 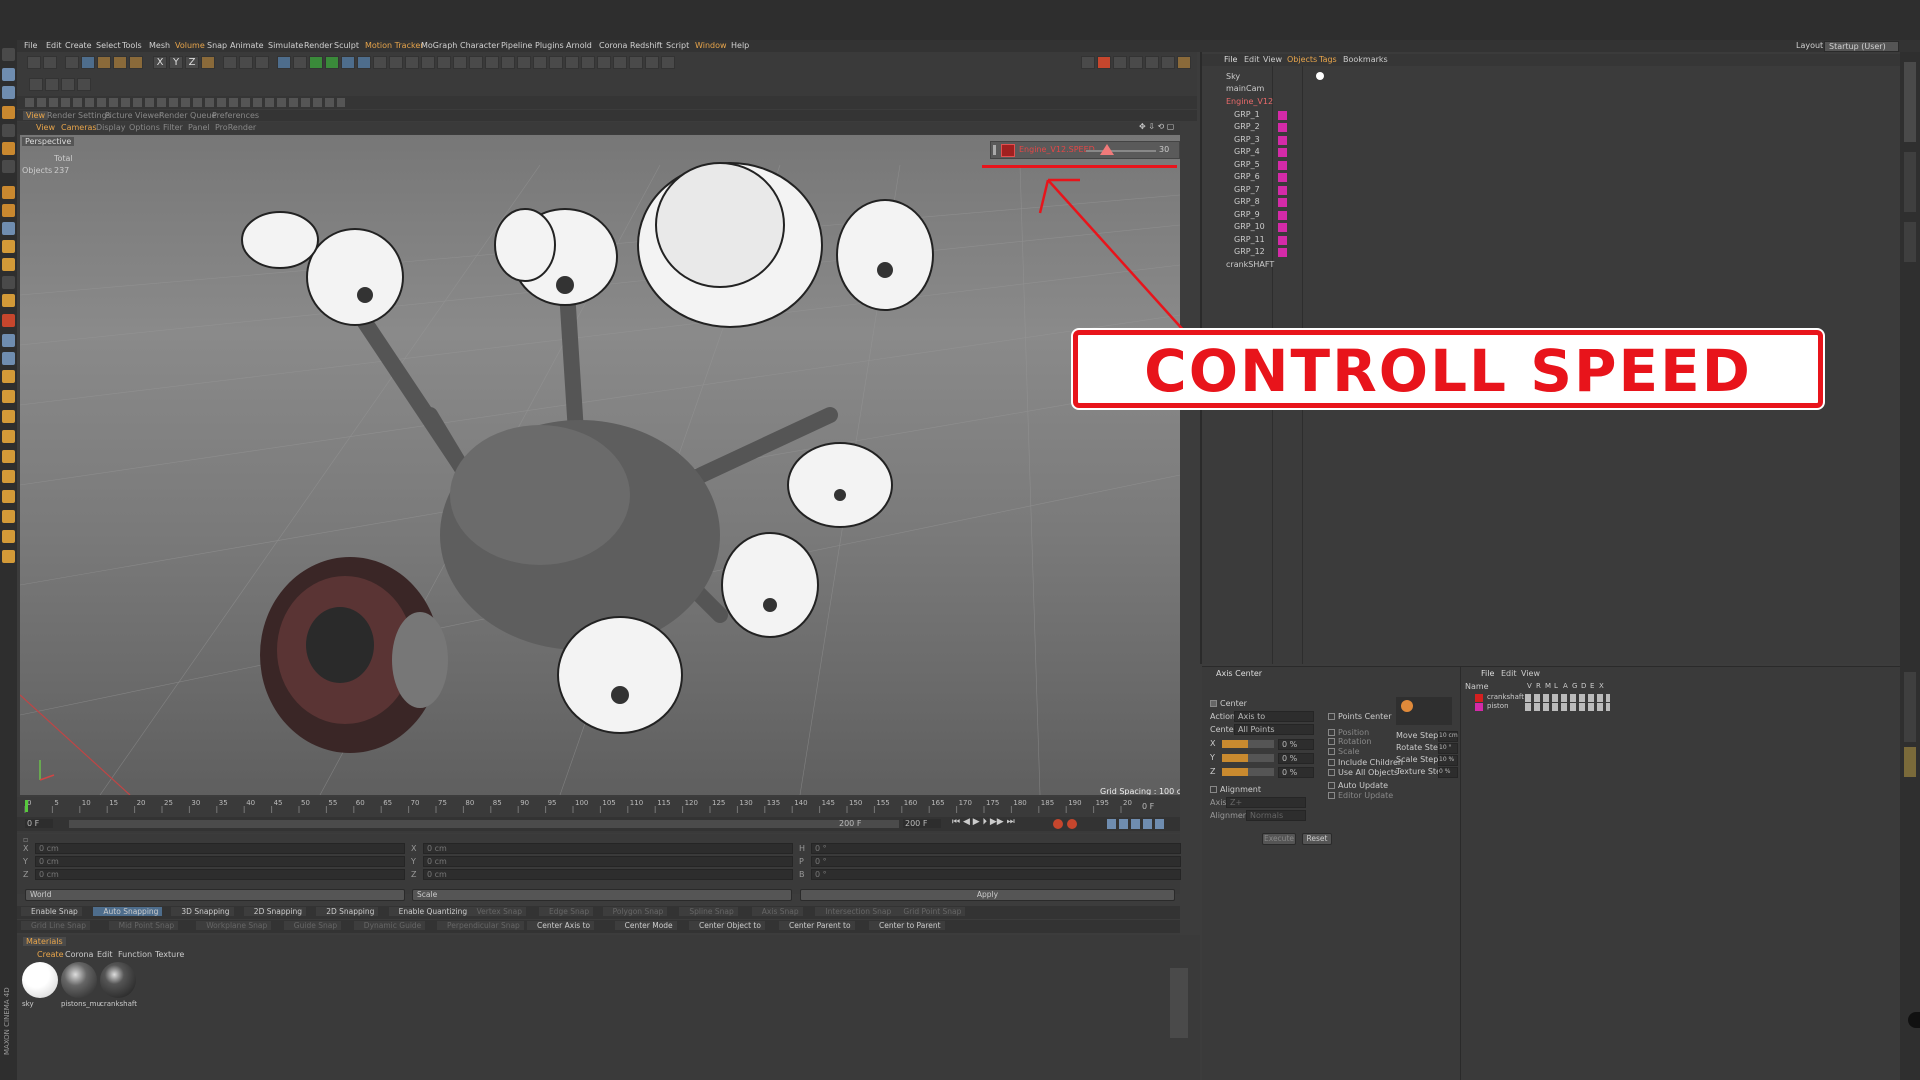 I want to click on cloner-icon, so click(x=8, y=476).